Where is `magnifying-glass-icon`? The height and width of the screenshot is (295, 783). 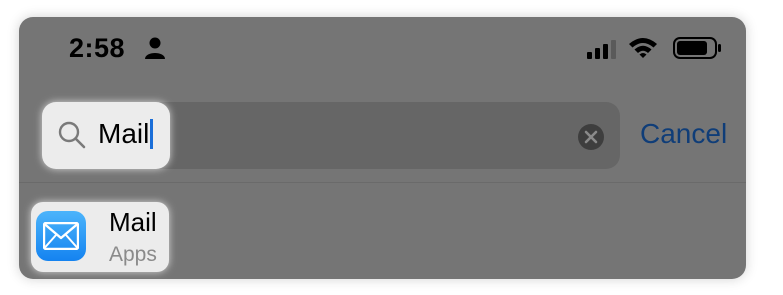 magnifying-glass-icon is located at coordinates (72, 135).